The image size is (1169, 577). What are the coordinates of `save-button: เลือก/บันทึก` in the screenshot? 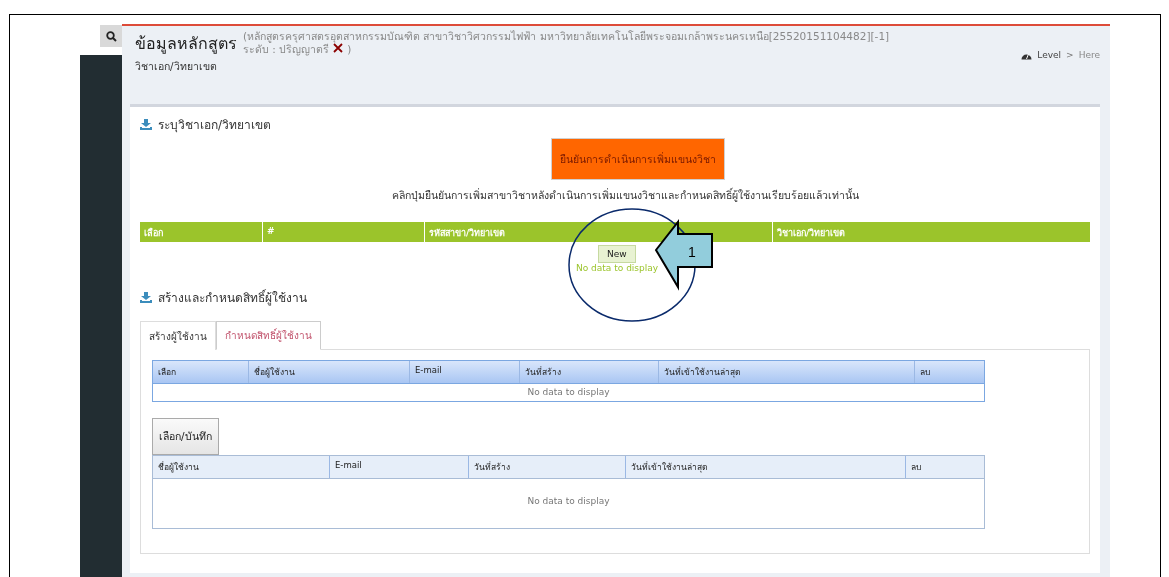 It's located at (185, 436).